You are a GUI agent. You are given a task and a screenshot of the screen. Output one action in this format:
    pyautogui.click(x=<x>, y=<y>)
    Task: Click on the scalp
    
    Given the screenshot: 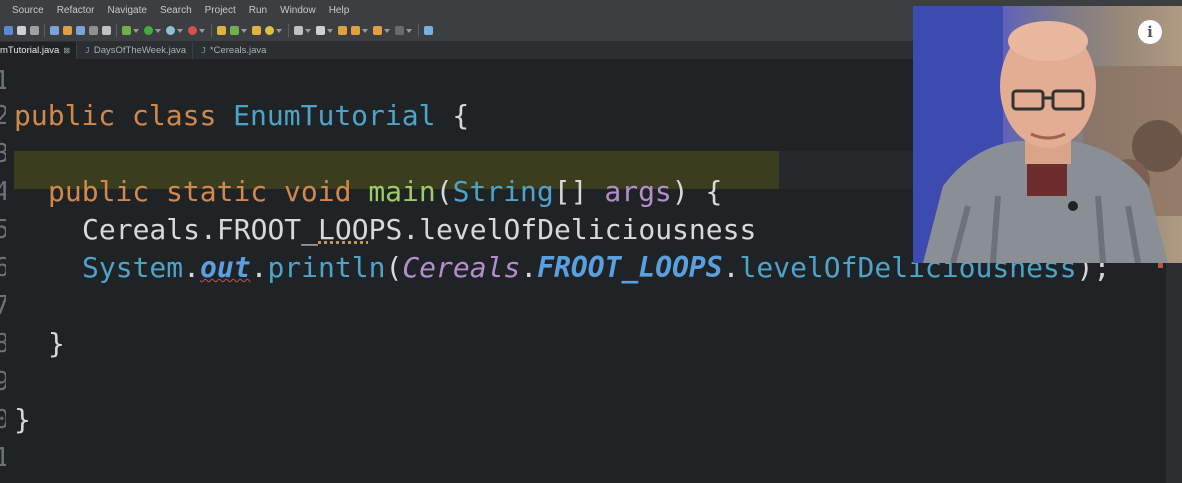 What is the action you would take?
    pyautogui.click(x=1048, y=41)
    